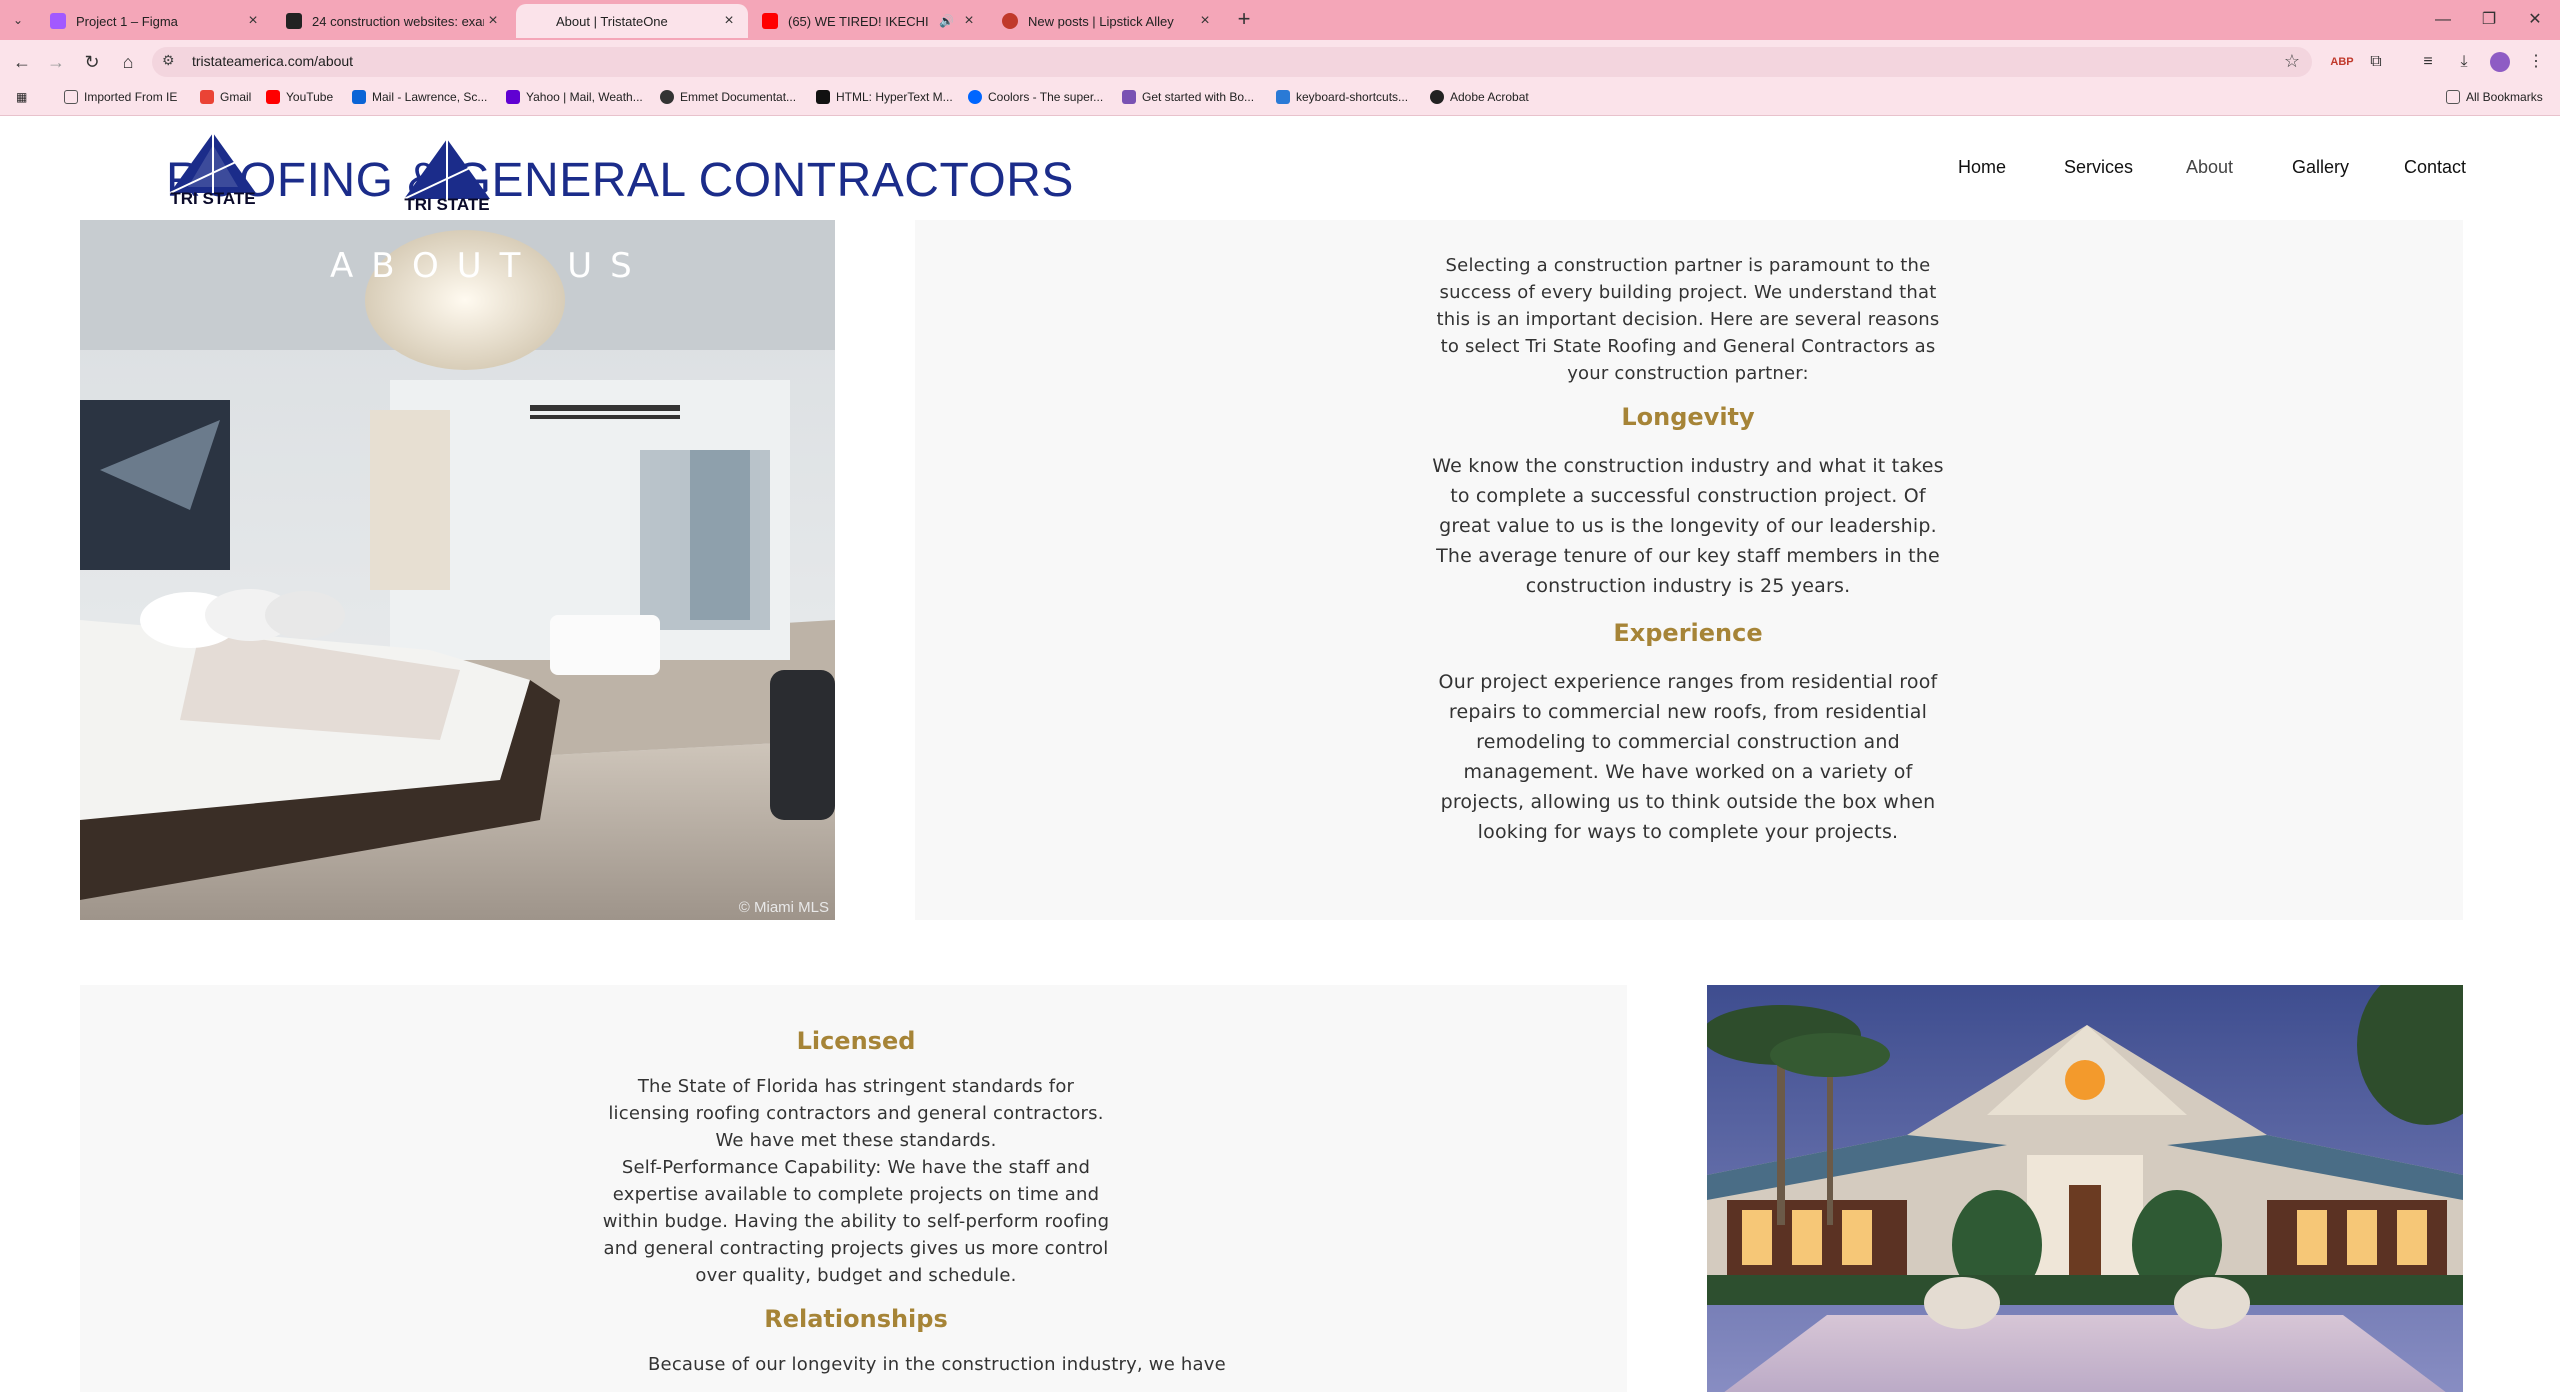 This screenshot has height=1392, width=2560. I want to click on tri-state-logo-mark: TRI STATE, so click(213, 171).